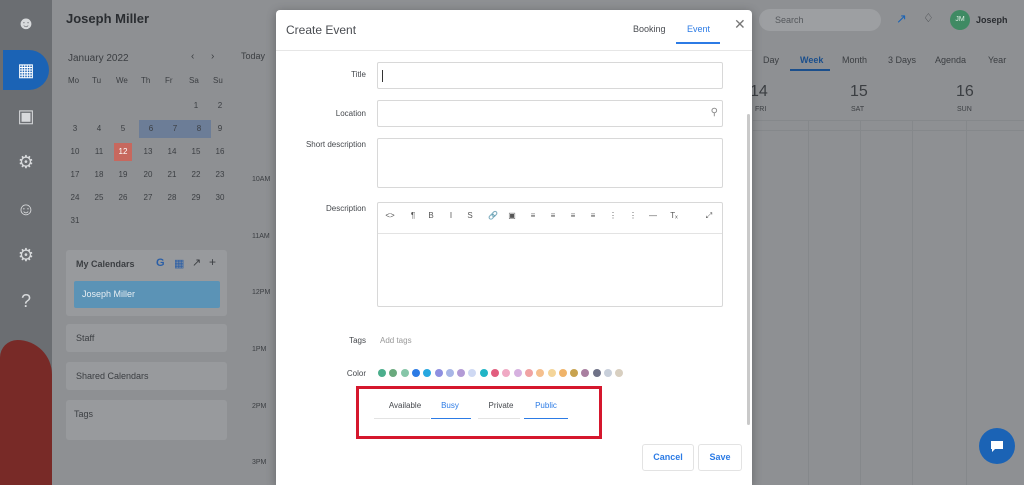  Describe the element at coordinates (220, 129) in the screenshot. I see `calendar-day: 9` at that location.